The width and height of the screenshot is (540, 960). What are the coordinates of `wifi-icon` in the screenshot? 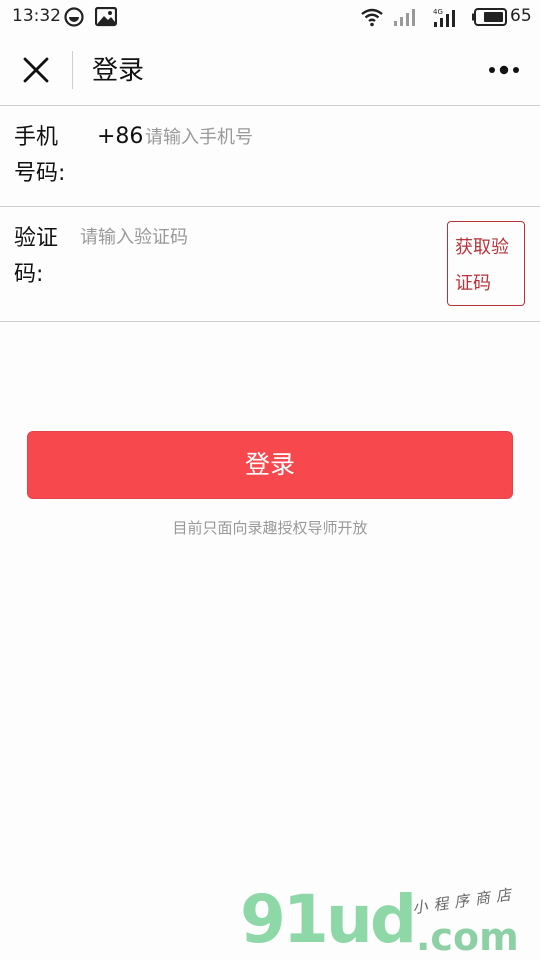 It's located at (372, 19).